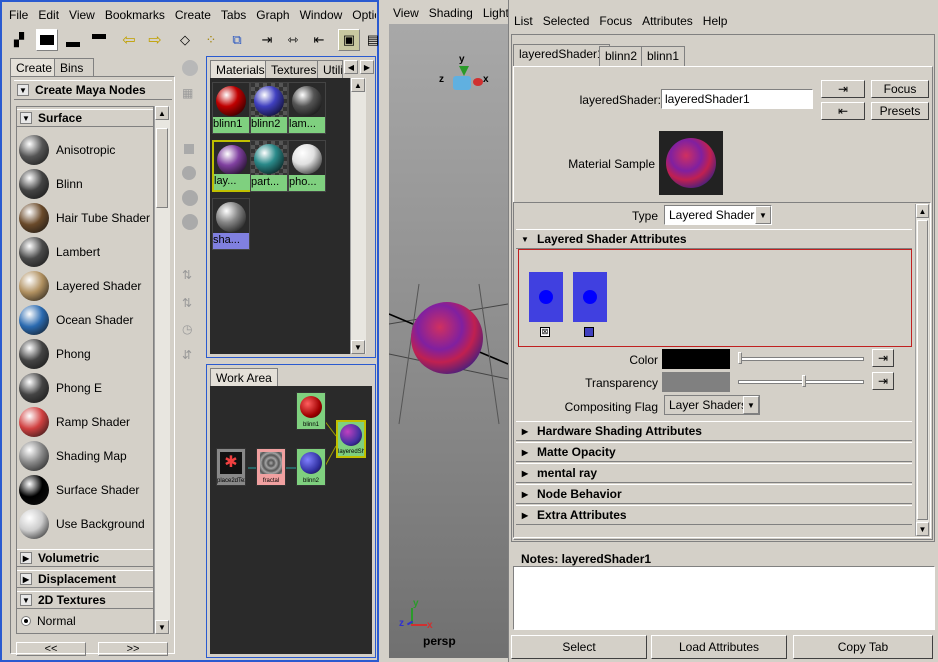 This screenshot has width=938, height=662. I want to click on menu-file: File, so click(18, 15).